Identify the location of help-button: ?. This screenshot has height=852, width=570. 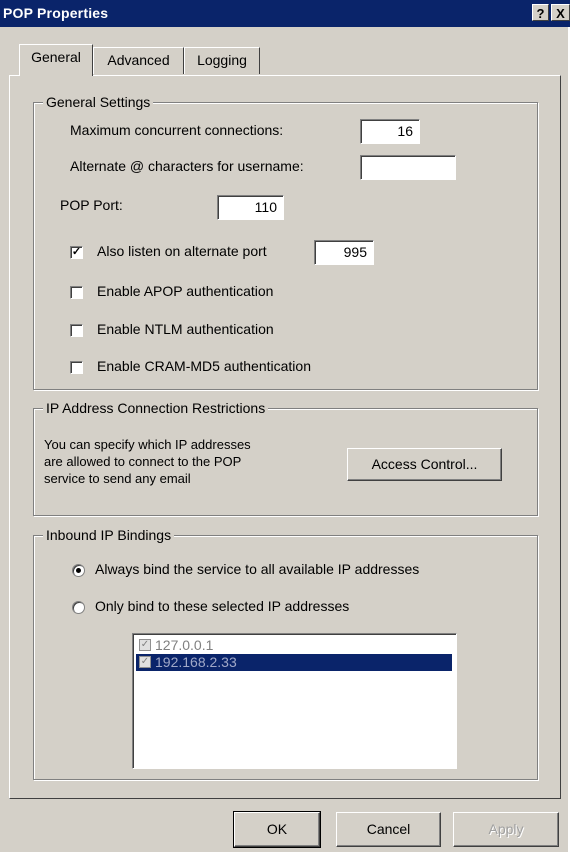
(540, 12).